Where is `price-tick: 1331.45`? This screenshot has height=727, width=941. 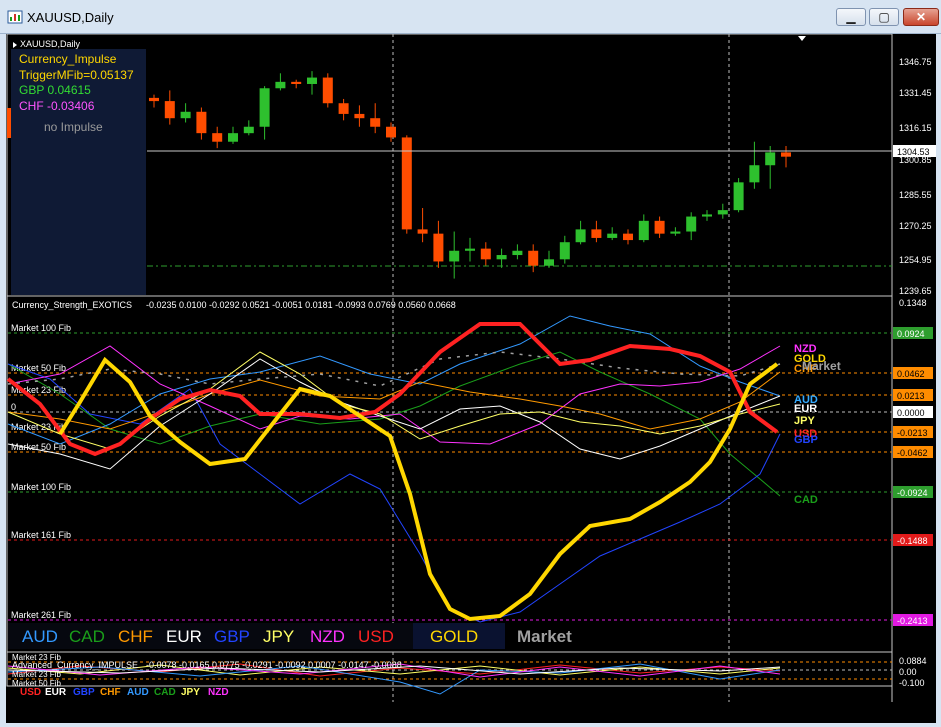
price-tick: 1331.45 is located at coordinates (915, 93).